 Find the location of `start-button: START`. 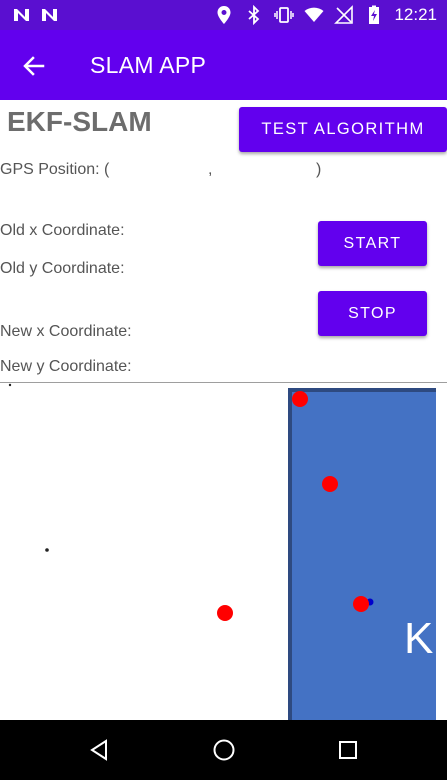

start-button: START is located at coordinates (372, 243).